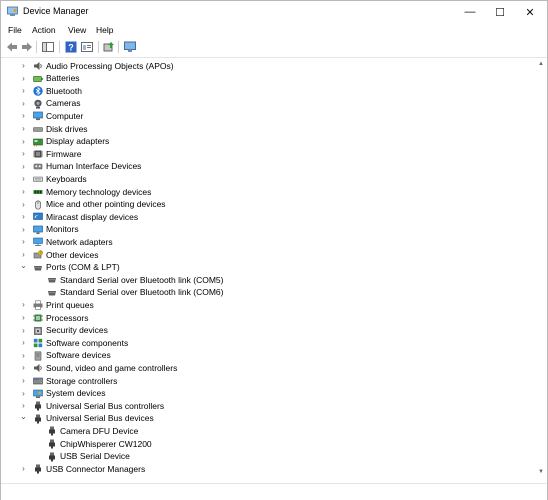 The width and height of the screenshot is (548, 500). I want to click on menu-view: View, so click(77, 30).